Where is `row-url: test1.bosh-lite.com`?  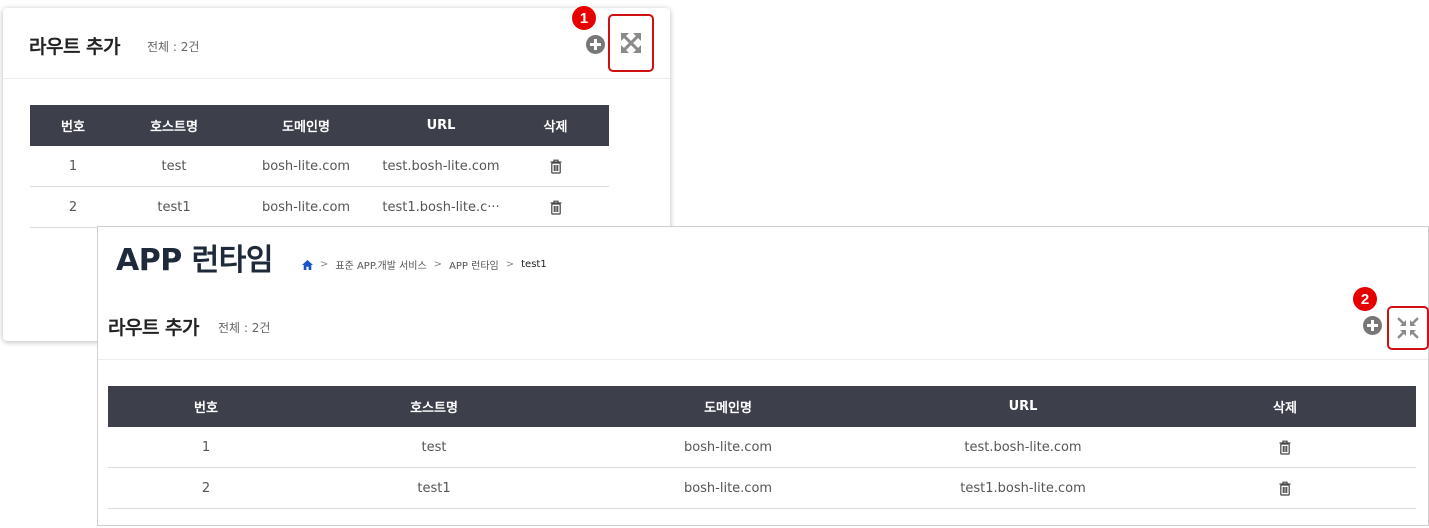
row-url: test1.bosh-lite.com is located at coordinates (1023, 488).